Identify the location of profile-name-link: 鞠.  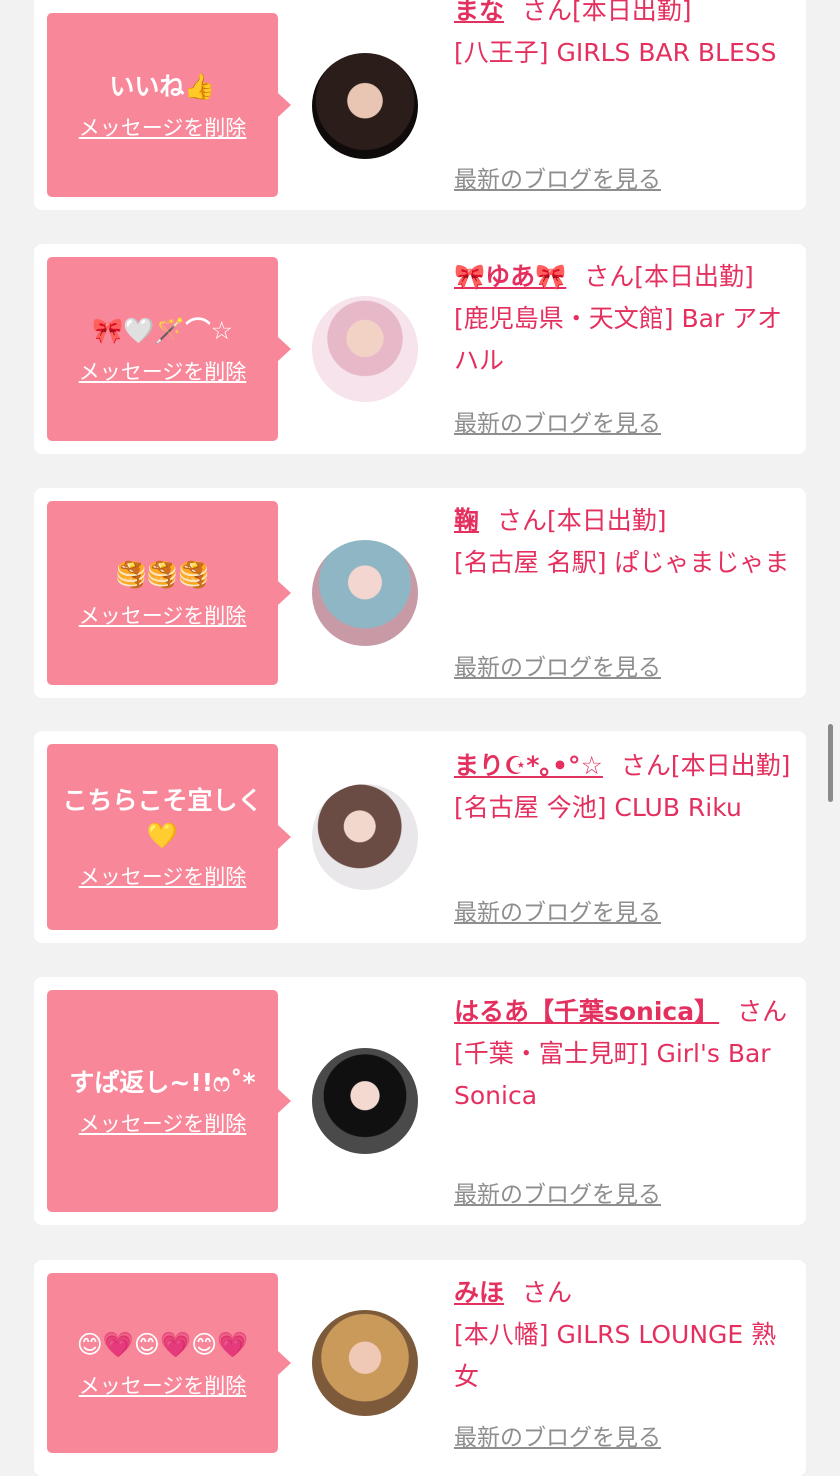
(466, 520).